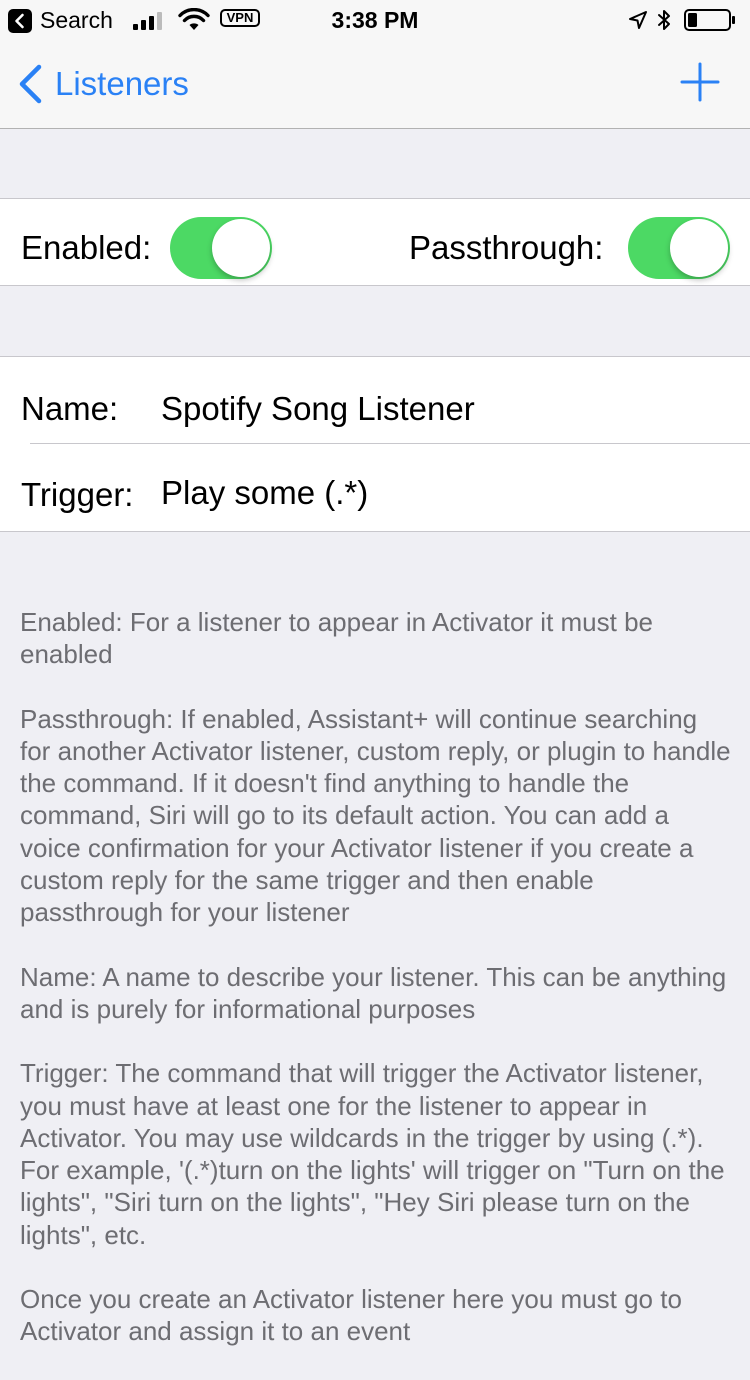 This screenshot has height=1380, width=750. I want to click on enabled-switch, so click(221, 248).